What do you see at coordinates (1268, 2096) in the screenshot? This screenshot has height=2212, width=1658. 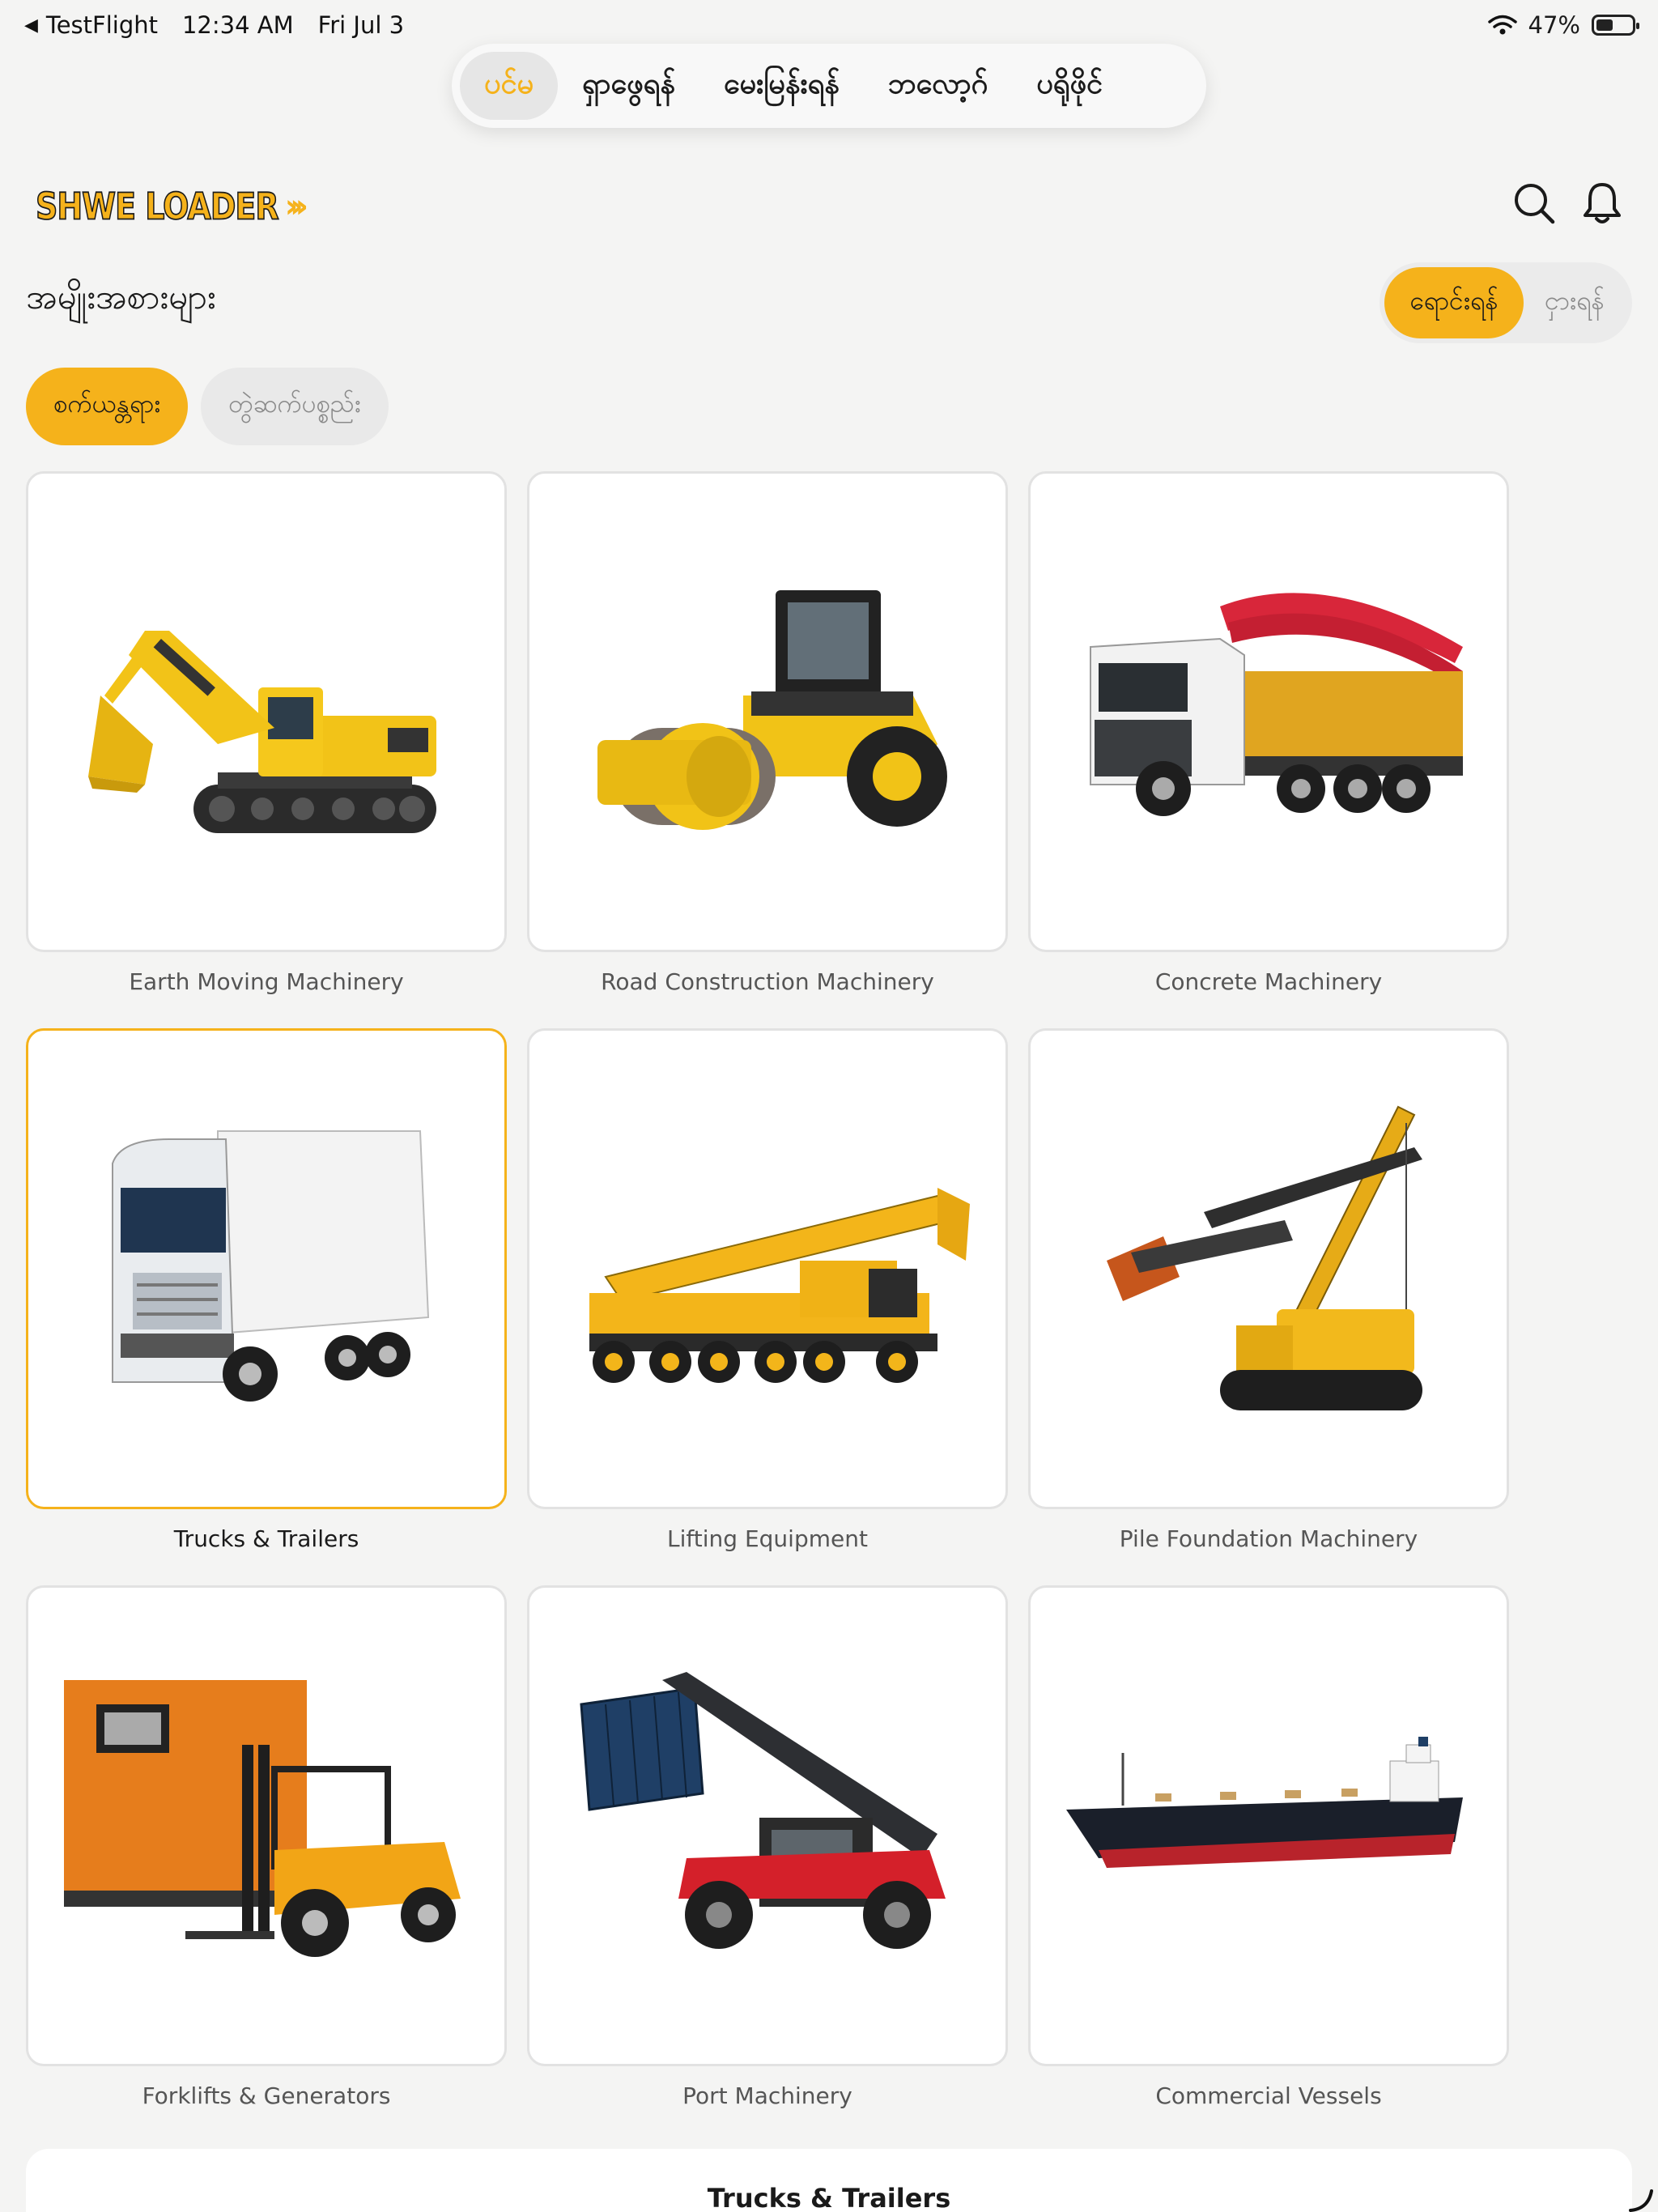 I see `category-label: Commercial Vessels` at bounding box center [1268, 2096].